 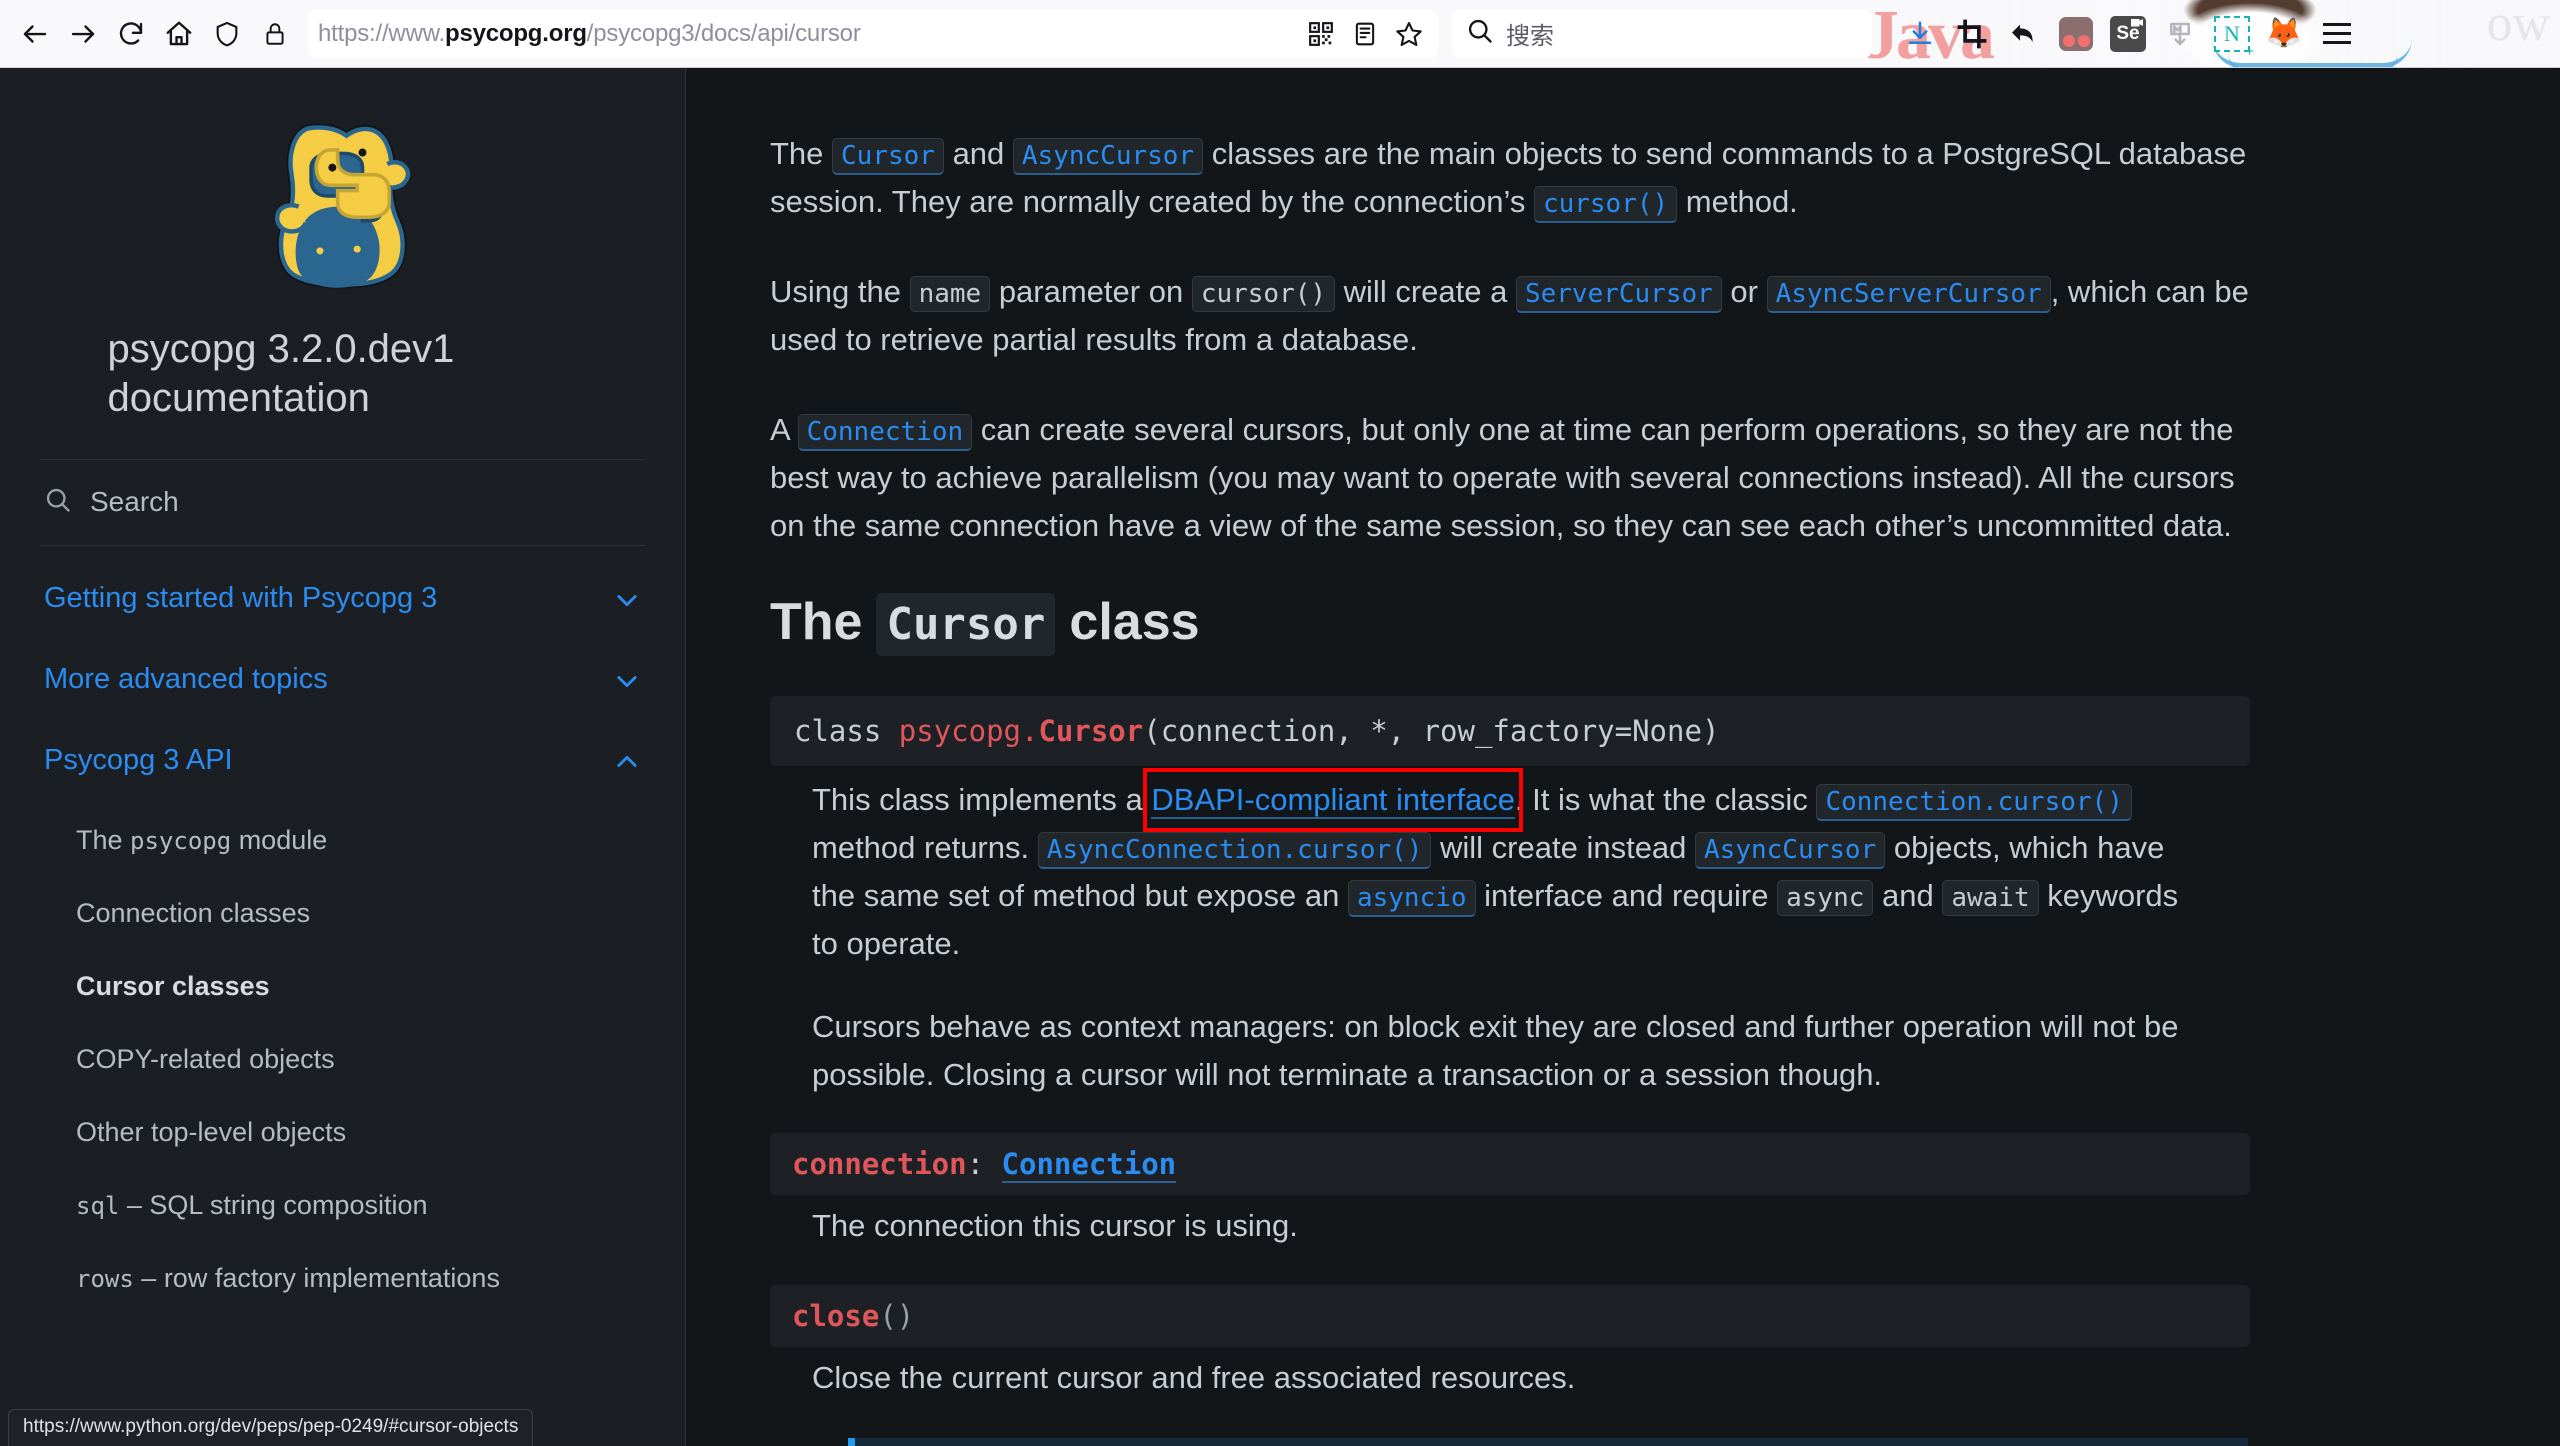 I want to click on chevron-up-icon, so click(x=627, y=764).